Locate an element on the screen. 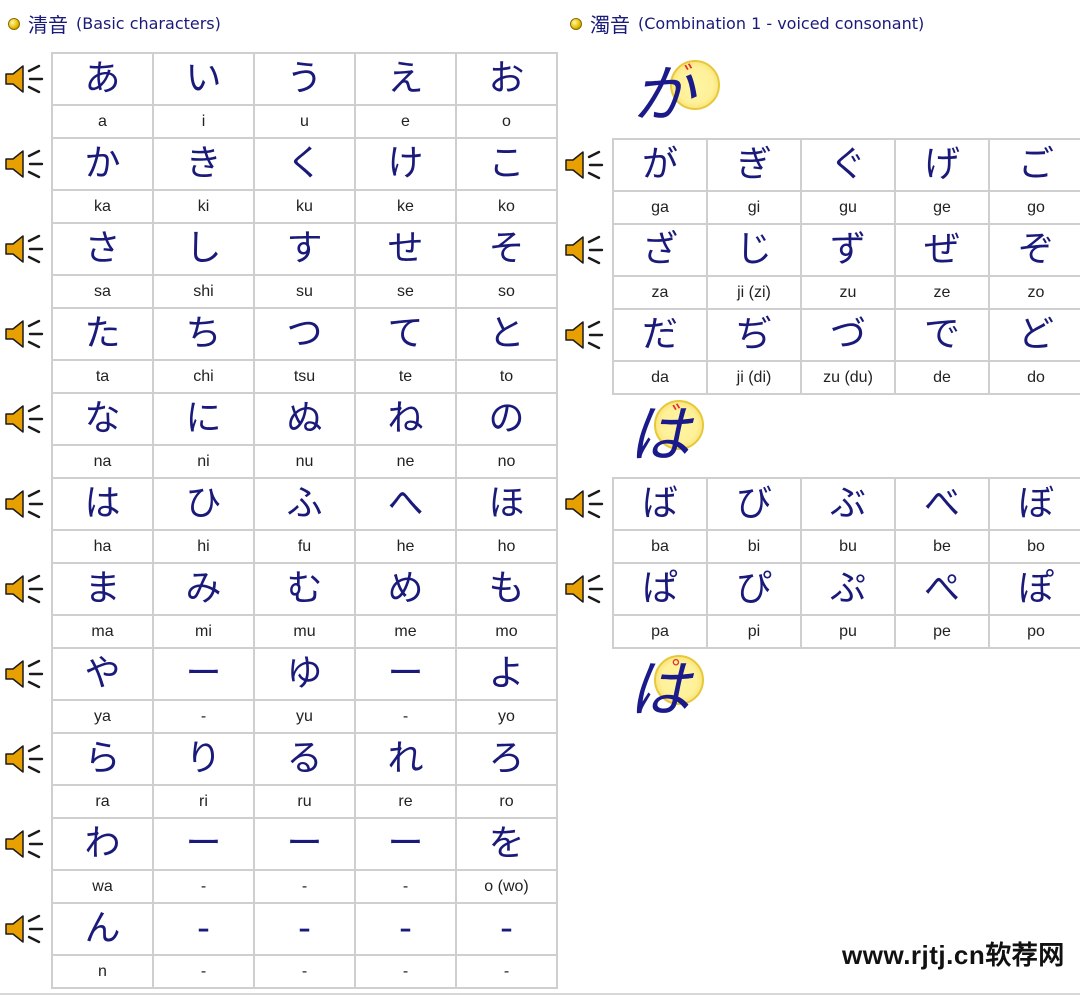 This screenshot has width=1080, height=1000. basic-romaji-row: ra ri ru re ro is located at coordinates (304, 801).